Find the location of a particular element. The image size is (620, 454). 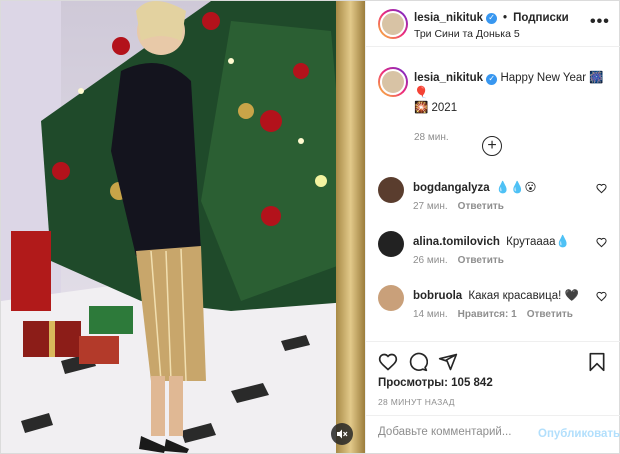

comment-time: 26 мин. is located at coordinates (430, 260).